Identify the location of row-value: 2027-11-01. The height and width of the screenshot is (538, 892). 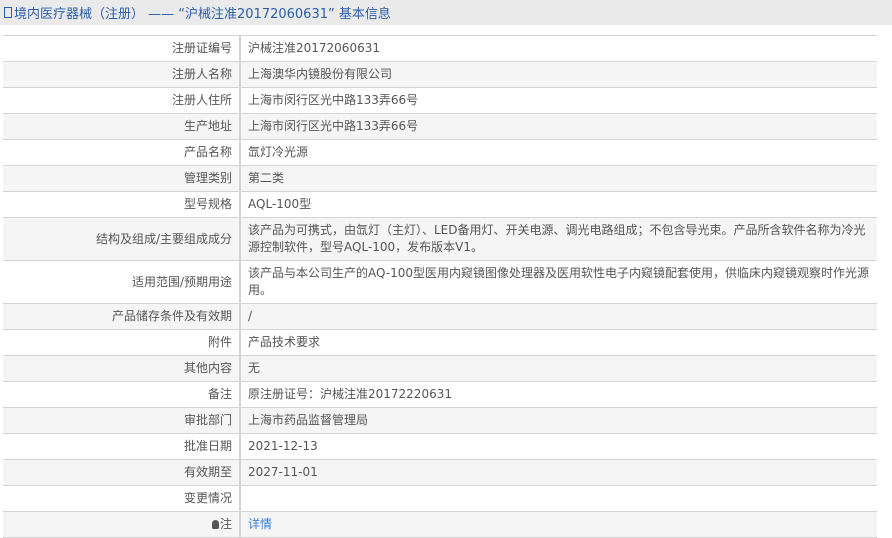
(558, 472).